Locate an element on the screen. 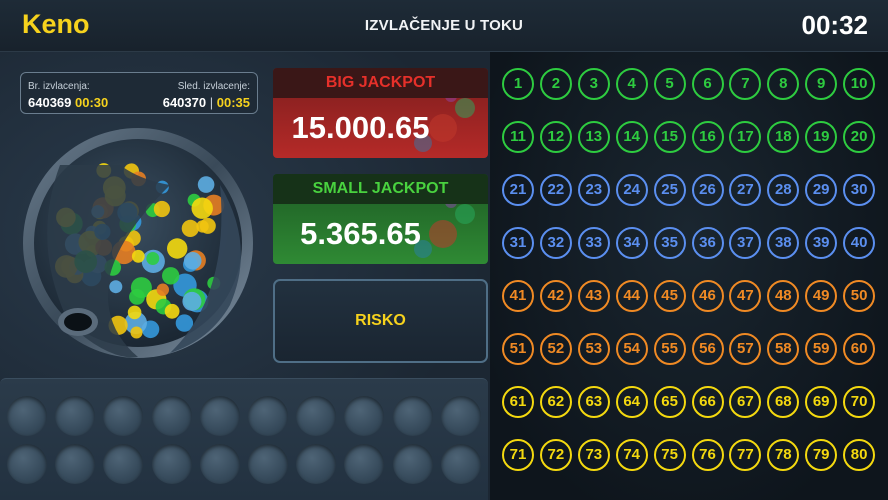 The height and width of the screenshot is (500, 888). number-ball-15: 15 is located at coordinates (669, 137).